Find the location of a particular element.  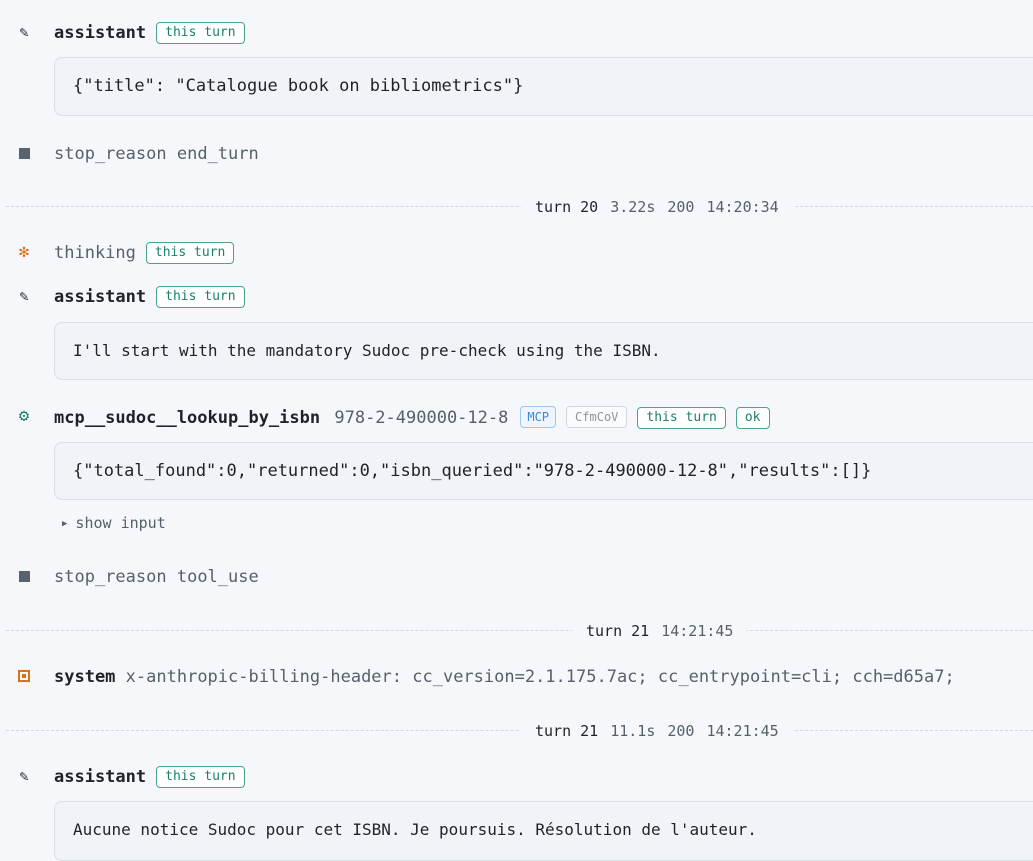

stop-reason-value: end_turn is located at coordinates (217, 154).